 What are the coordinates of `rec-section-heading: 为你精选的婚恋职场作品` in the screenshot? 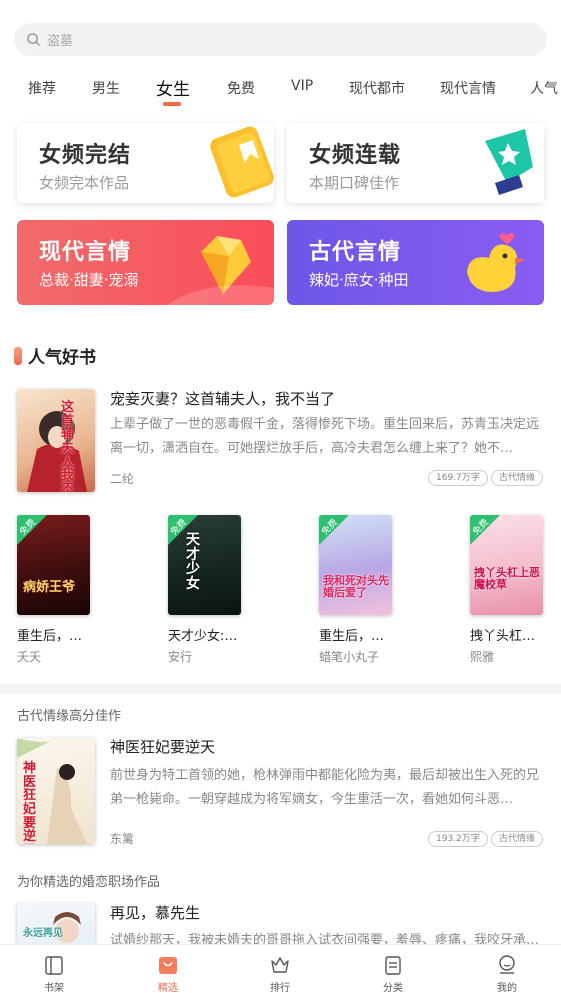 It's located at (89, 882).